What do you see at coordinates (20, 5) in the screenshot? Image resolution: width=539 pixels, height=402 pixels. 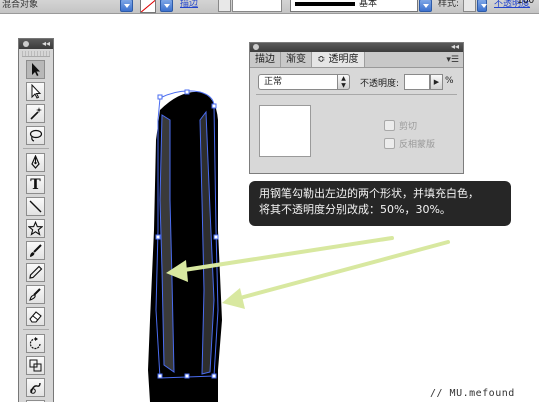 I see `blend-mode-label: 混合对象` at bounding box center [20, 5].